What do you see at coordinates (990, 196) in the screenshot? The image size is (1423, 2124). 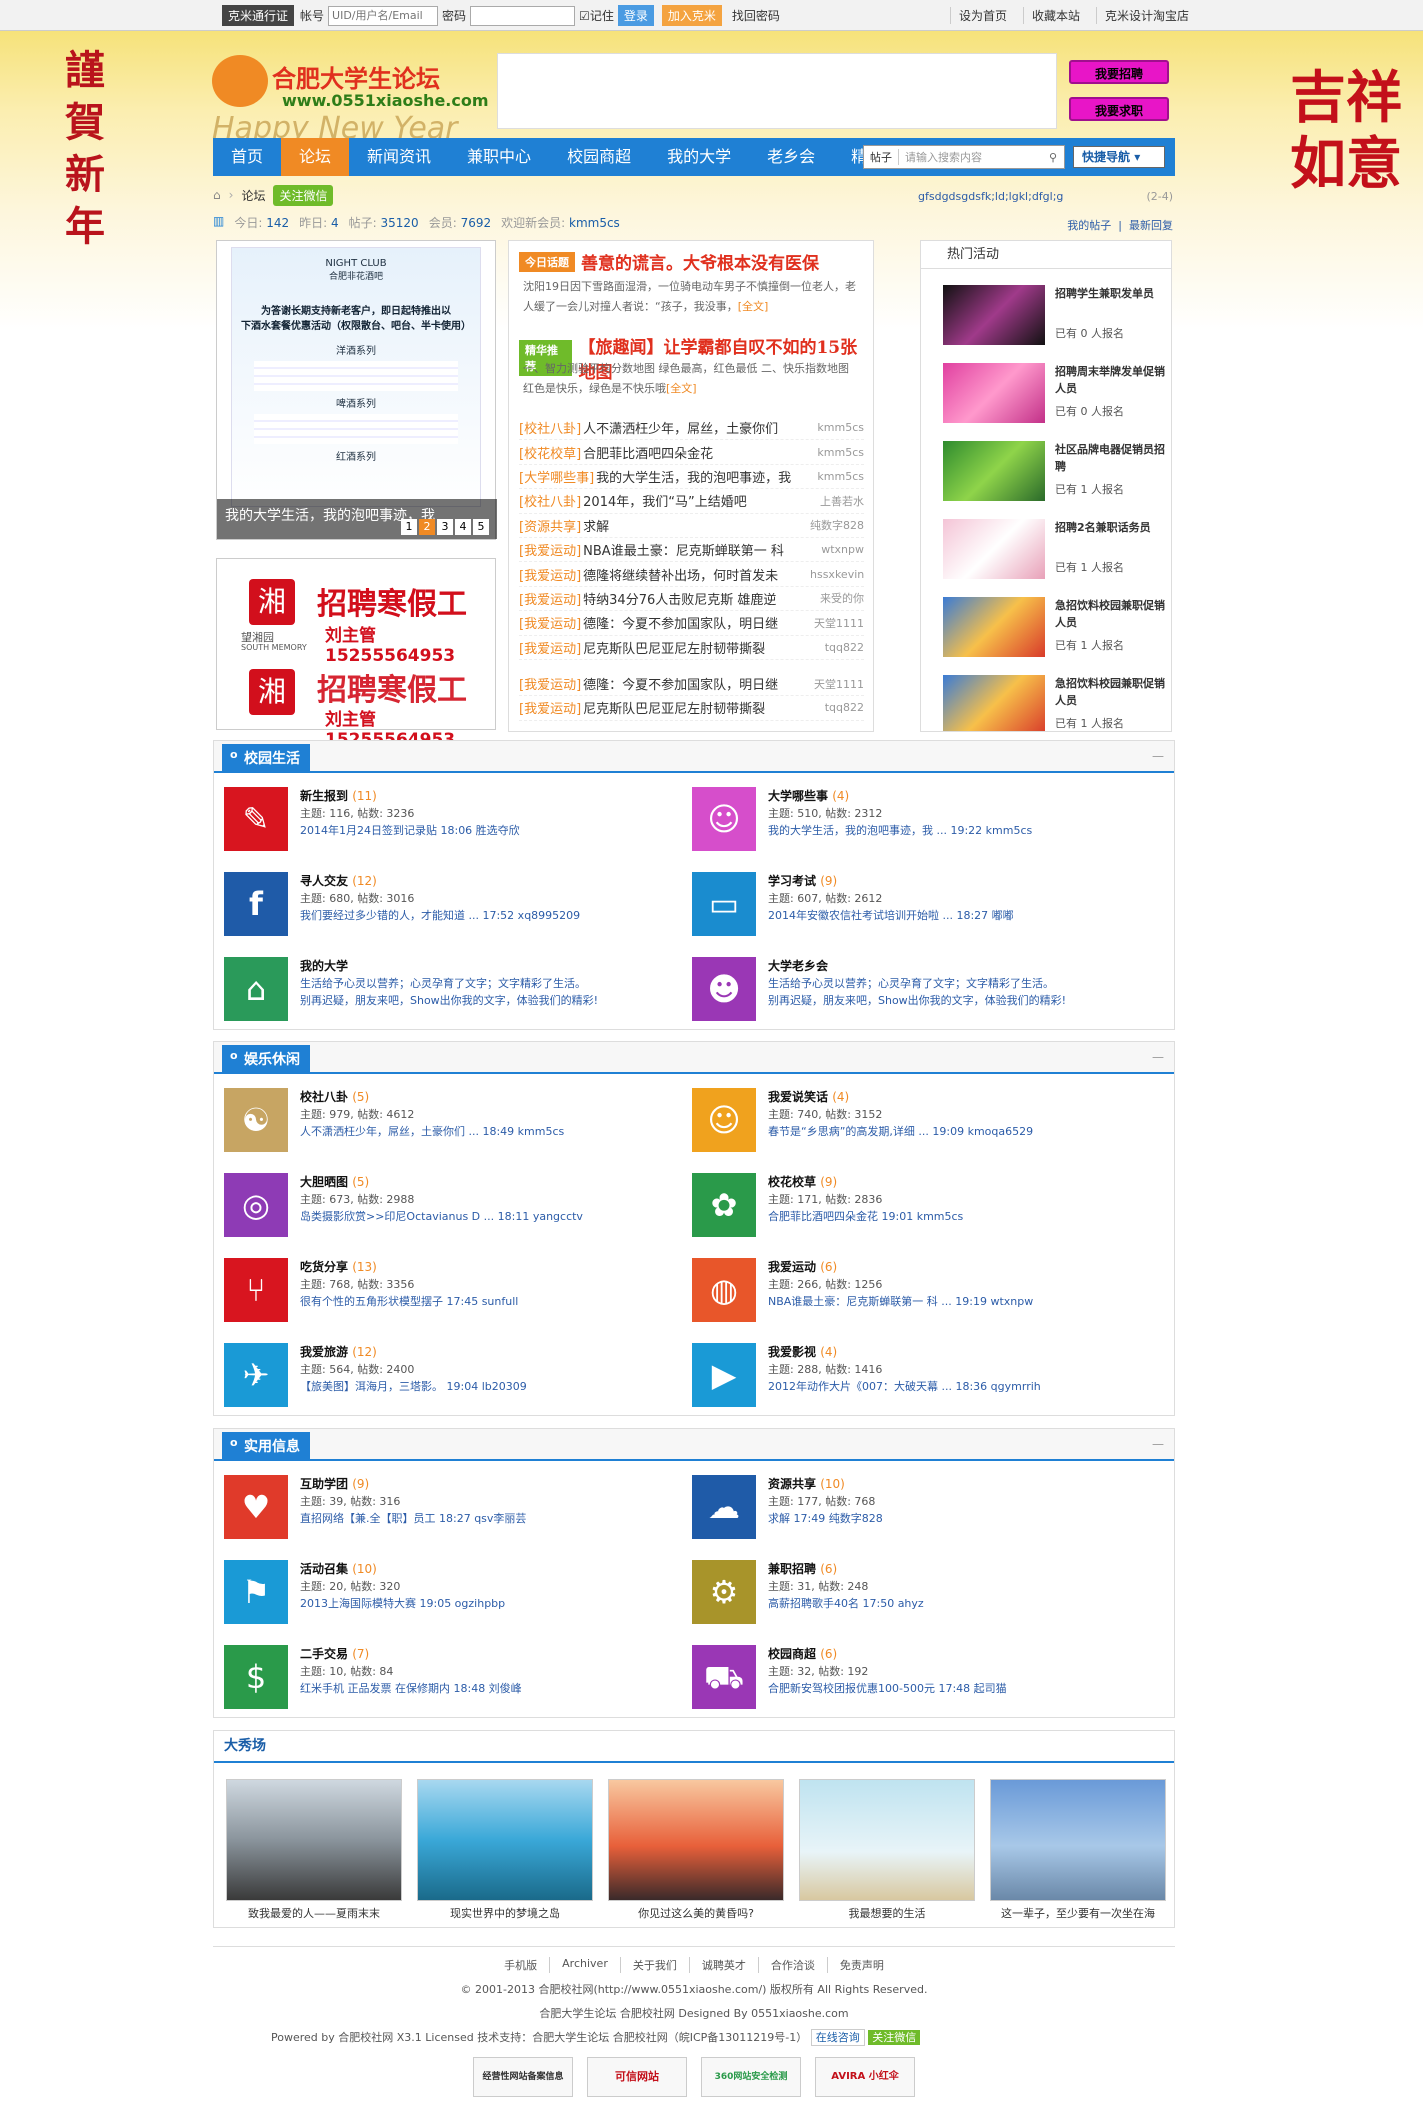 I see `notice-link: gfsdgdsgdsfk;ld;lgkl;dfgl;g` at bounding box center [990, 196].